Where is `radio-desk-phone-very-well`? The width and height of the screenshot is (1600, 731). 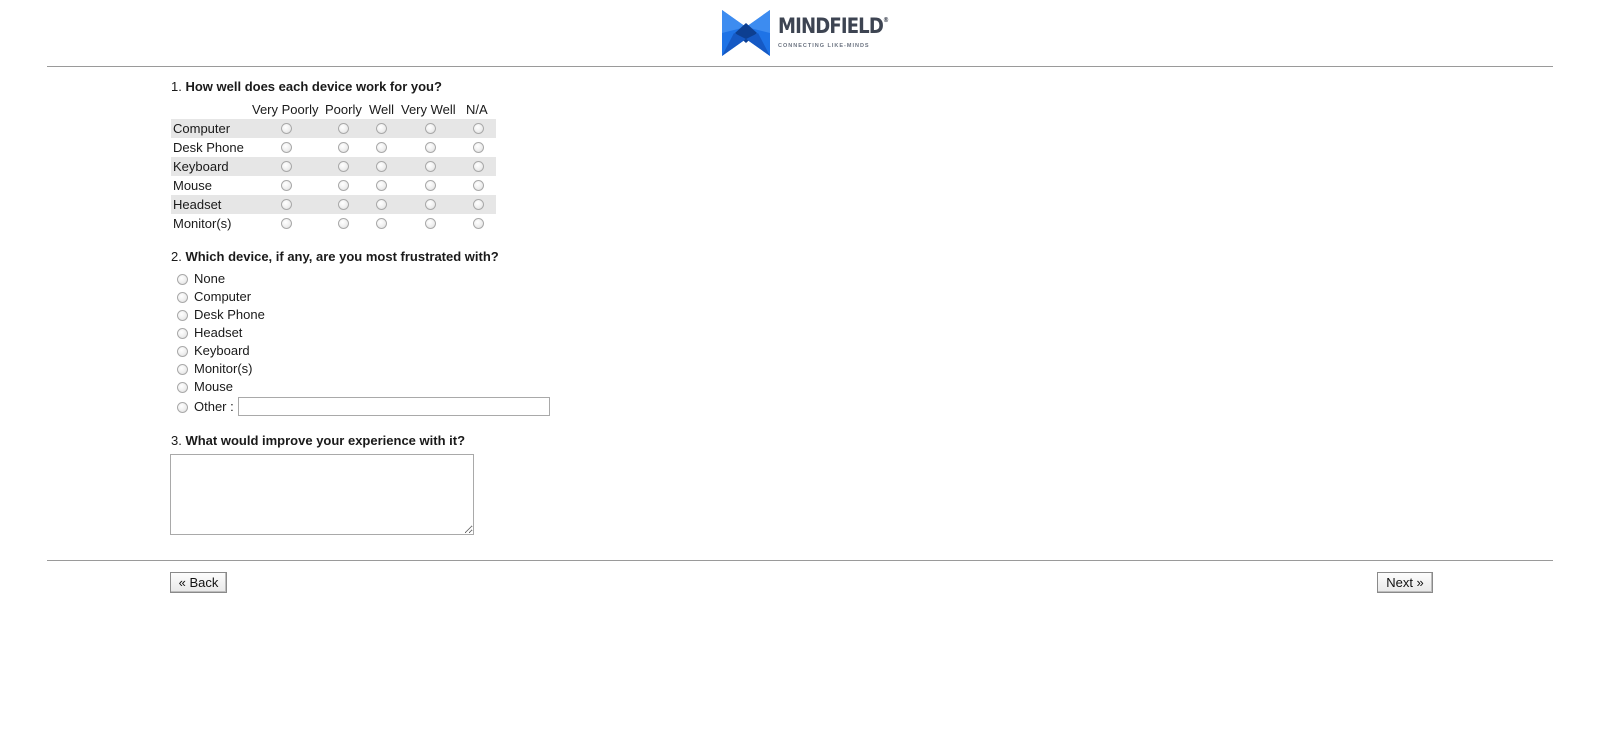
radio-desk-phone-very-well is located at coordinates (430, 147).